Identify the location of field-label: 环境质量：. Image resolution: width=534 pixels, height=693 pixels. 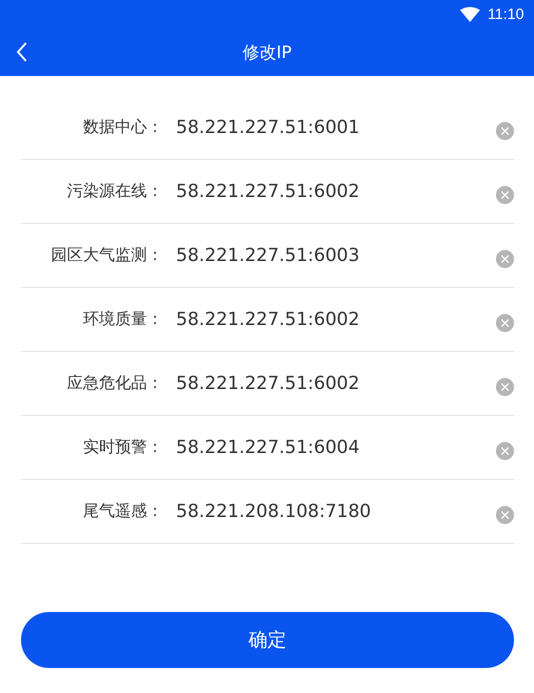
(122, 320).